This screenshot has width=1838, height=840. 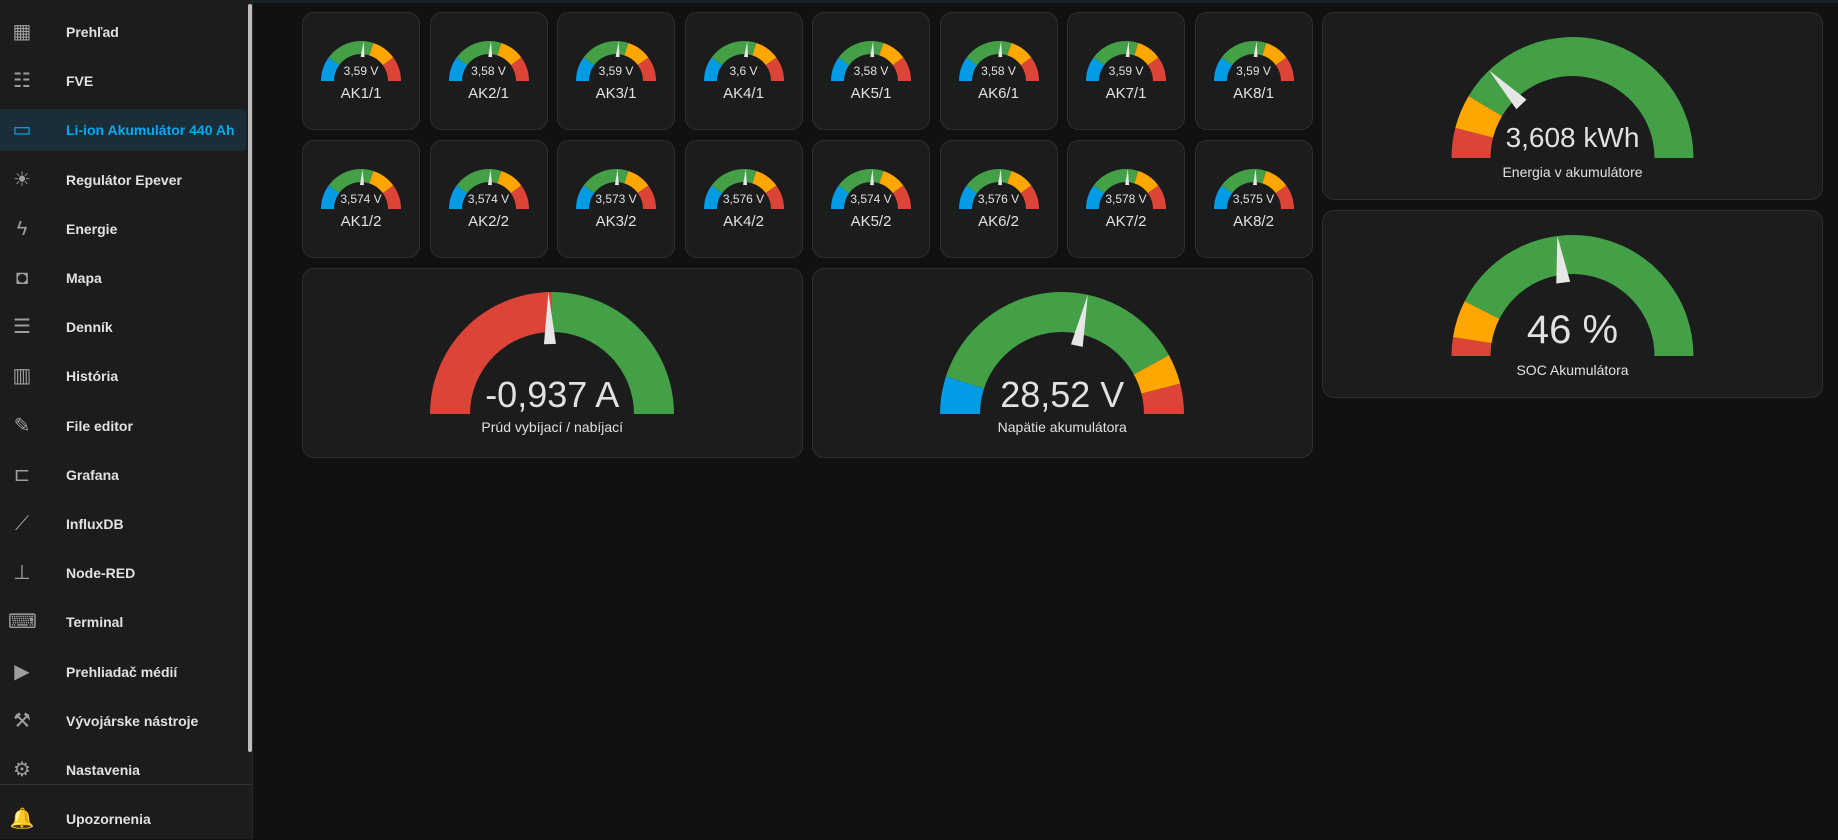 I want to click on sidebar-item-upozornenia: 🔔 Upozornenia, so click(x=123, y=819).